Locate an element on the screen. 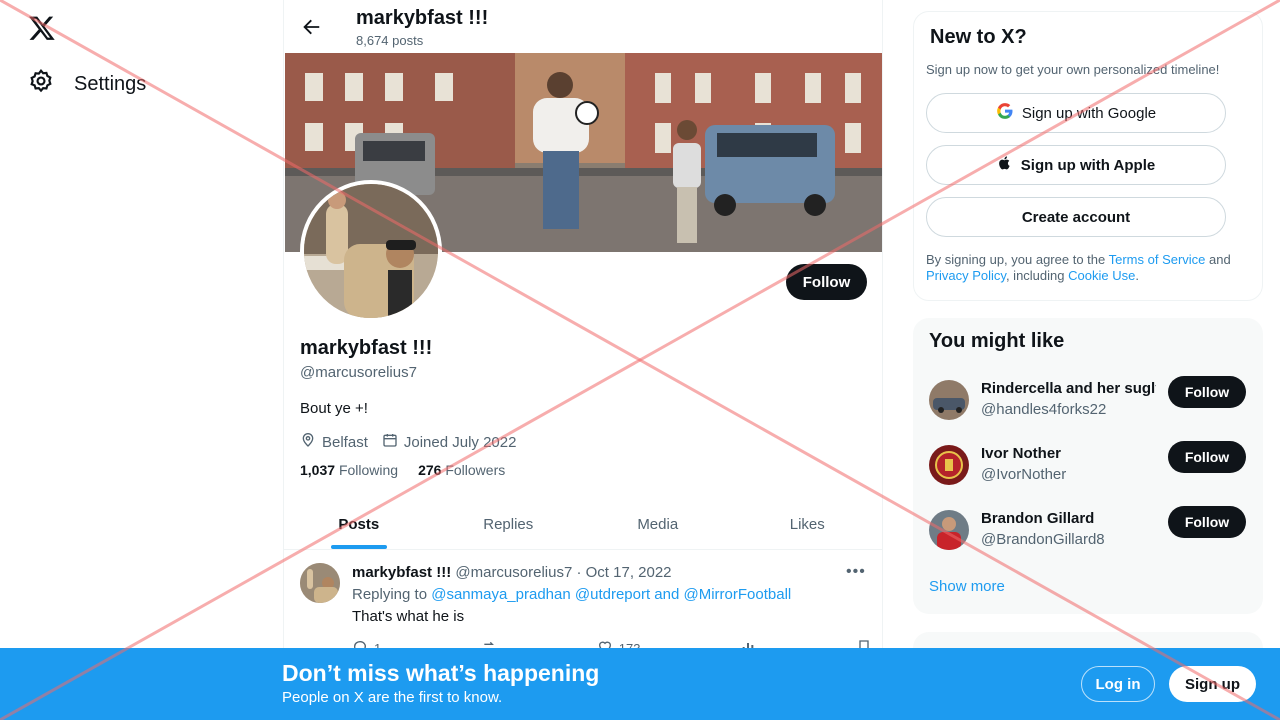  cookie-link: Cookie Use is located at coordinates (1101, 275).